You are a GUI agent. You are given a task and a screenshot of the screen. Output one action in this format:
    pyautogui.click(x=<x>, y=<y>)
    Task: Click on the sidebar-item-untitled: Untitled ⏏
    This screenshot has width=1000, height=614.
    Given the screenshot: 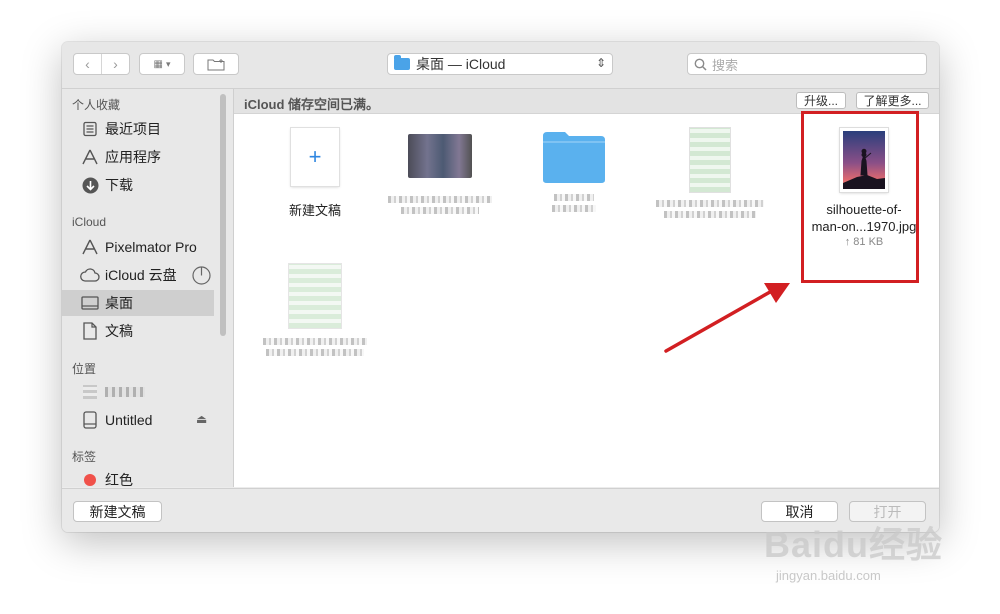 What is the action you would take?
    pyautogui.click(x=138, y=420)
    